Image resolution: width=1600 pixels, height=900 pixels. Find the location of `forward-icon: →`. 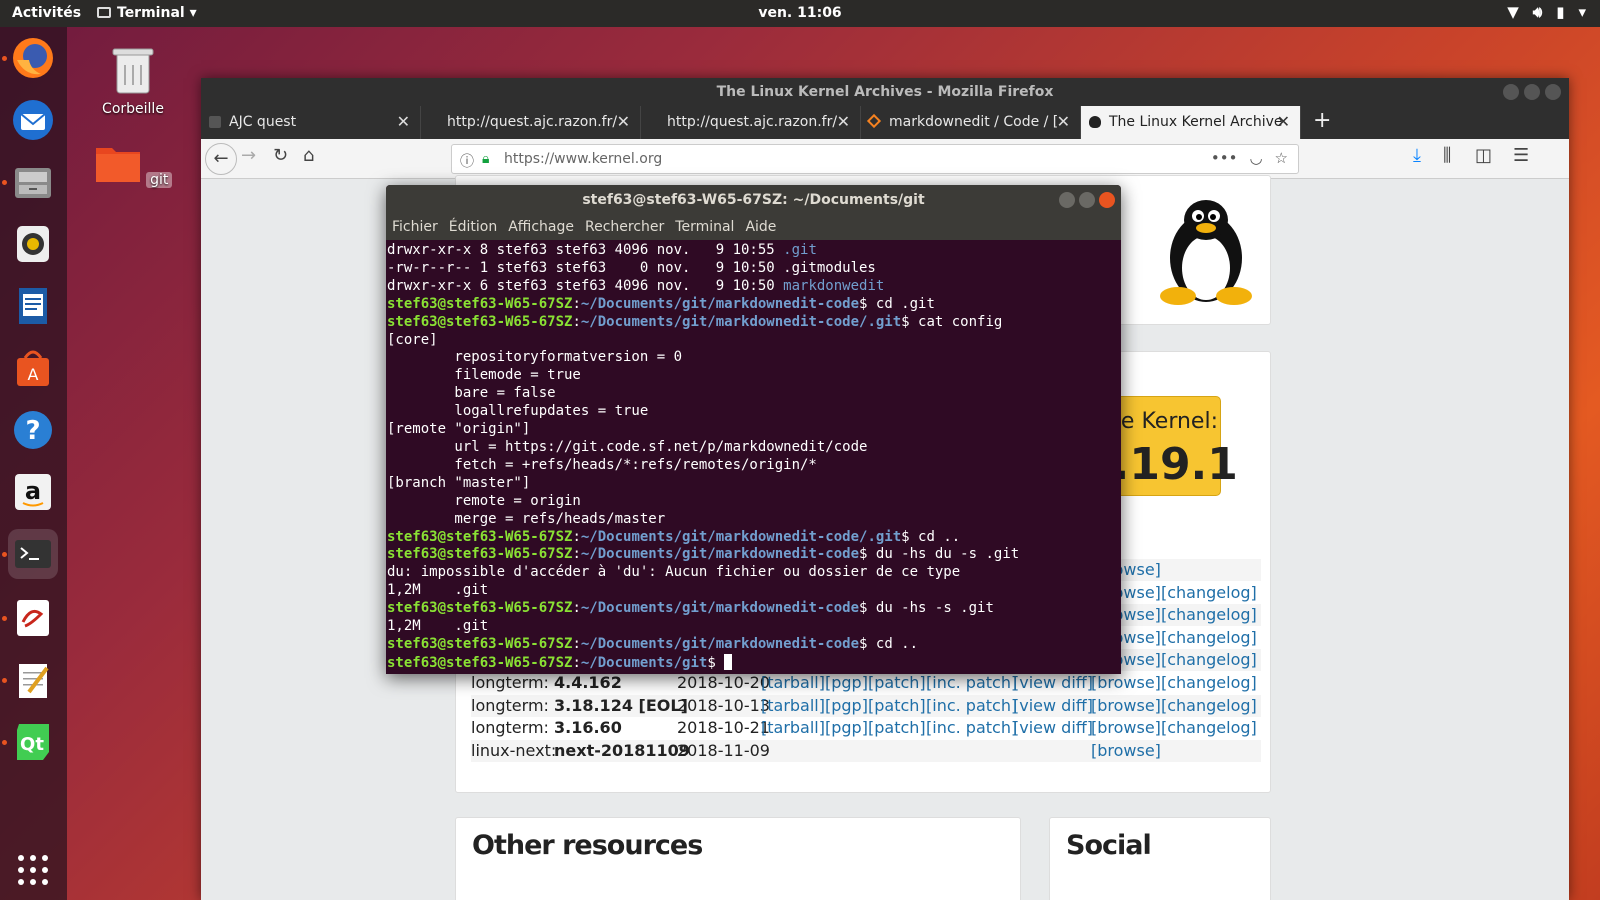

forward-icon: → is located at coordinates (248, 155).